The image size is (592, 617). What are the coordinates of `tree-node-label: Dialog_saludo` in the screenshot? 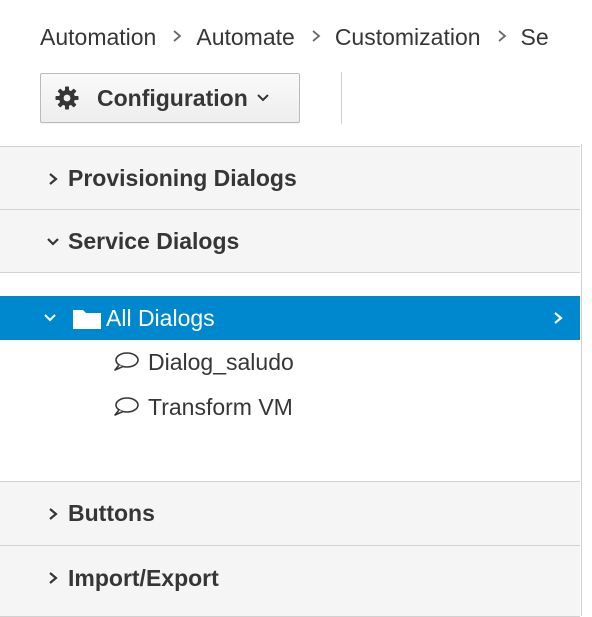 It's located at (221, 361).